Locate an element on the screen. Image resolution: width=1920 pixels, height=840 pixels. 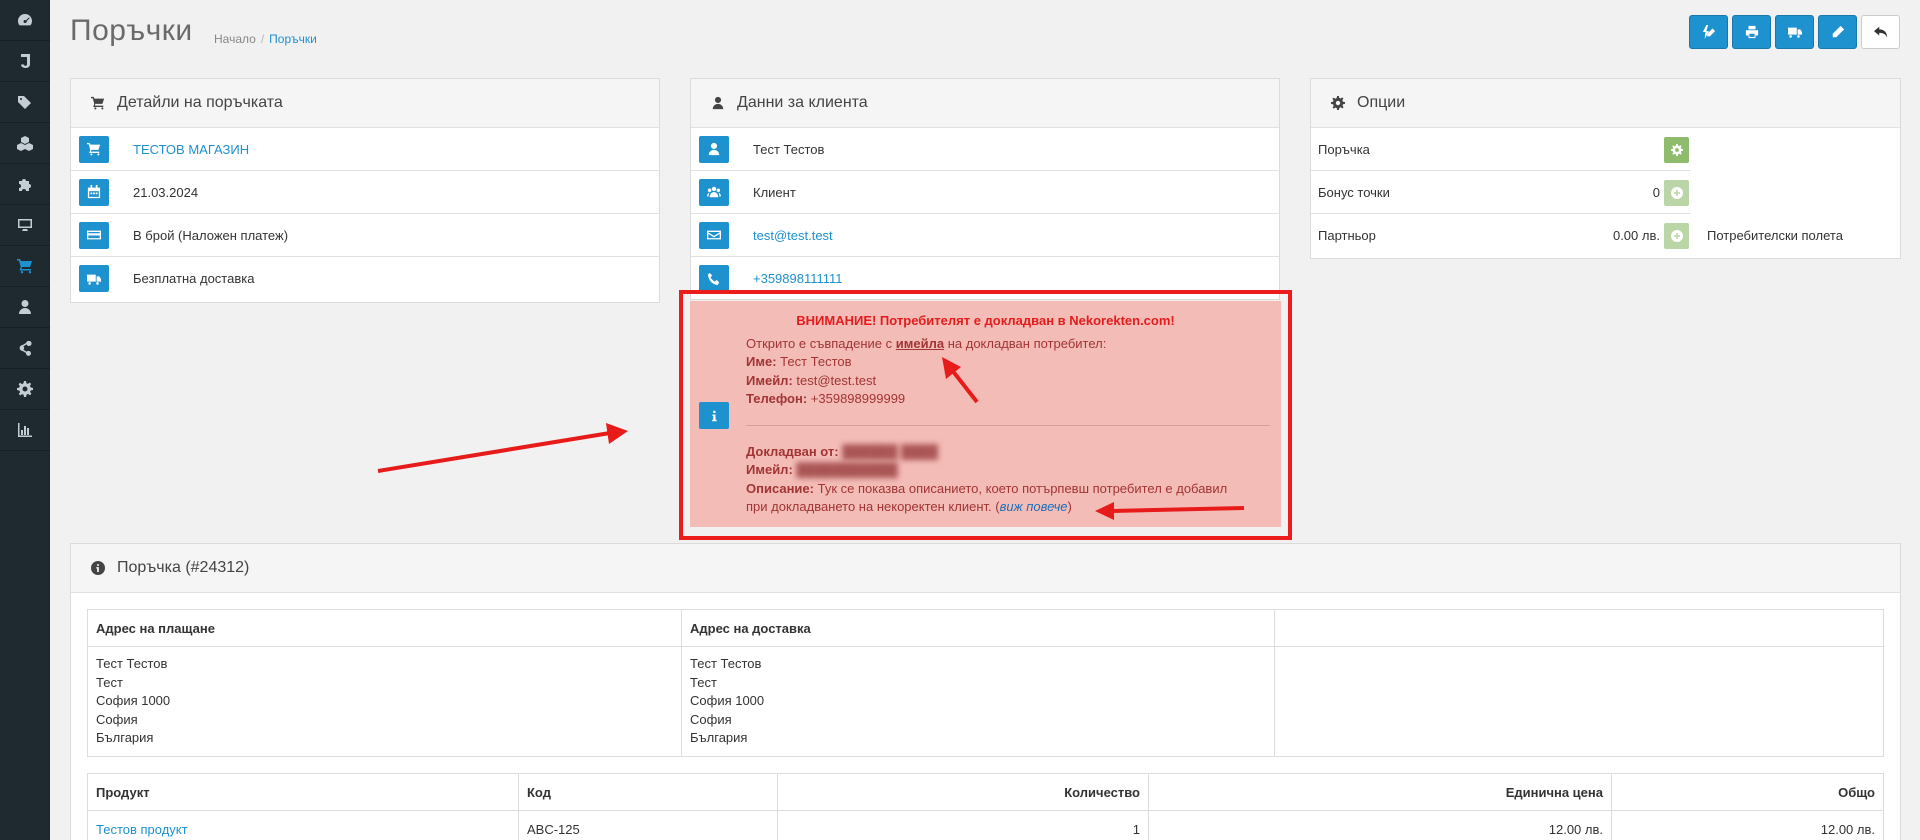
customer-group-button is located at coordinates (714, 192).